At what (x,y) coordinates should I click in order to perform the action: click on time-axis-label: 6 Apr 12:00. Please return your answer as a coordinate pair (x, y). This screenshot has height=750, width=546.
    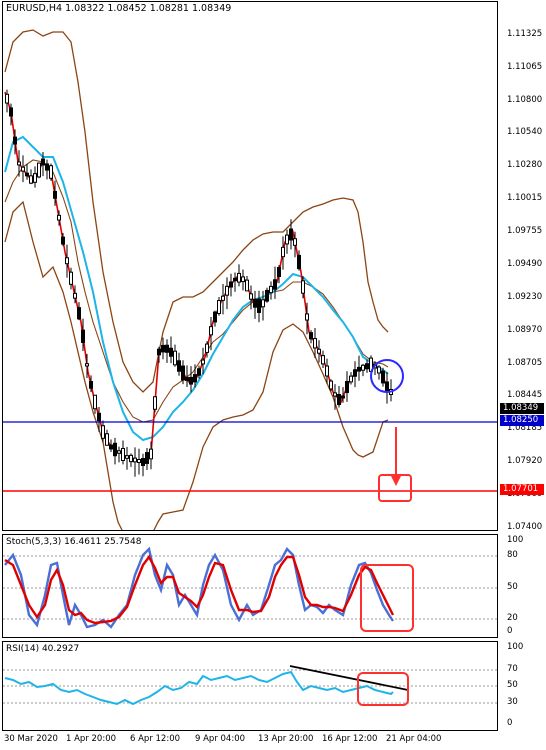
    Looking at the image, I should click on (155, 739).